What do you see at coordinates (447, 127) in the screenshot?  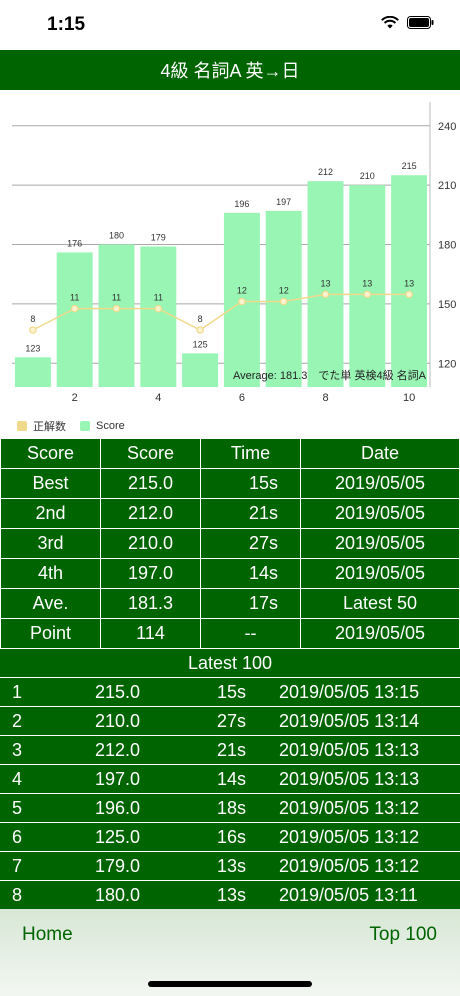 I see `y-tick-label: 240` at bounding box center [447, 127].